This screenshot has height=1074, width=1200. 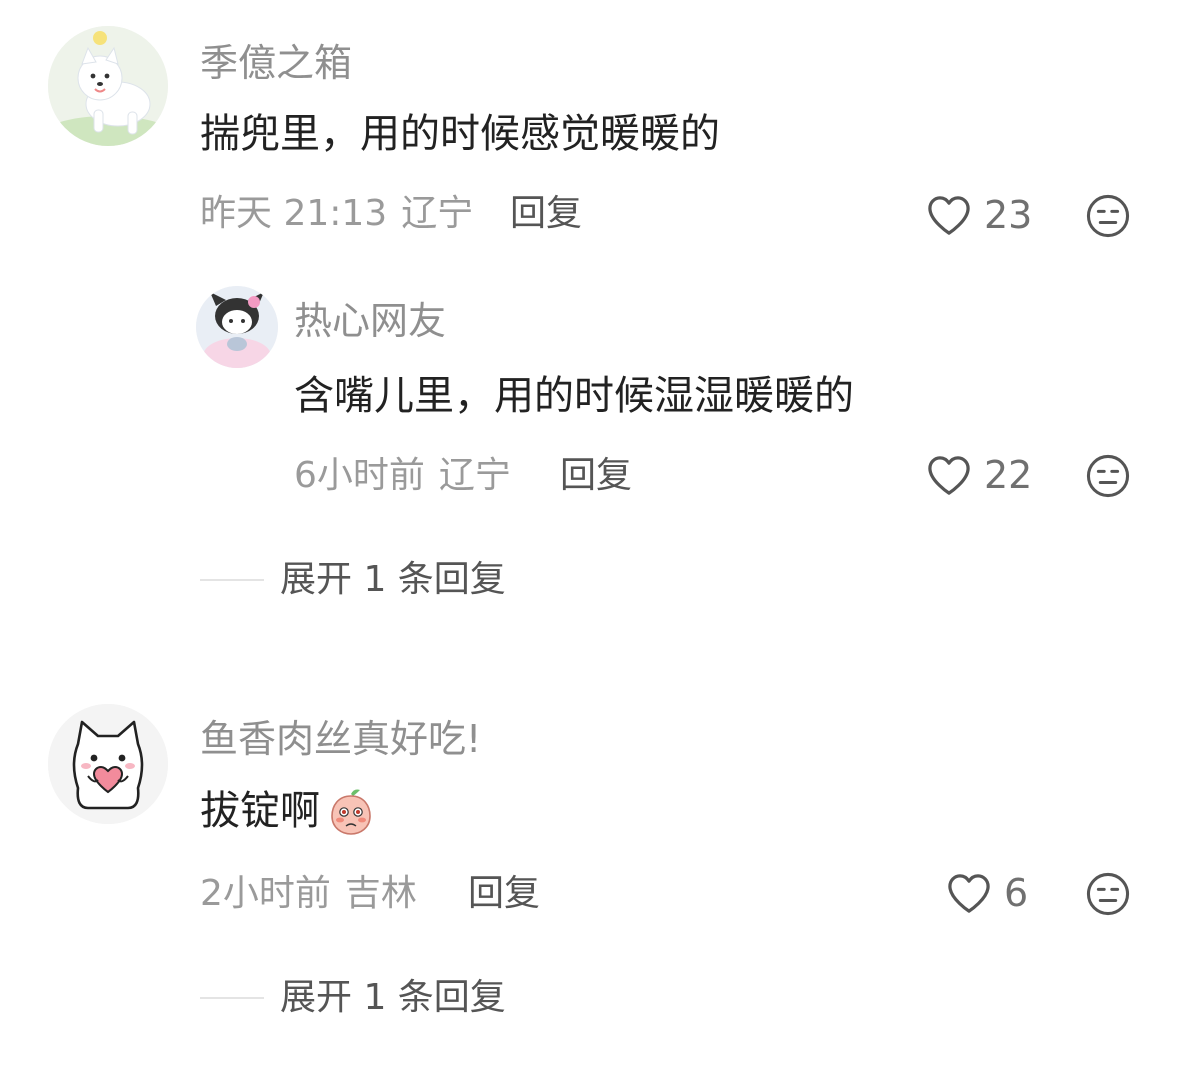 I want to click on like-button: 23, so click(x=979, y=215).